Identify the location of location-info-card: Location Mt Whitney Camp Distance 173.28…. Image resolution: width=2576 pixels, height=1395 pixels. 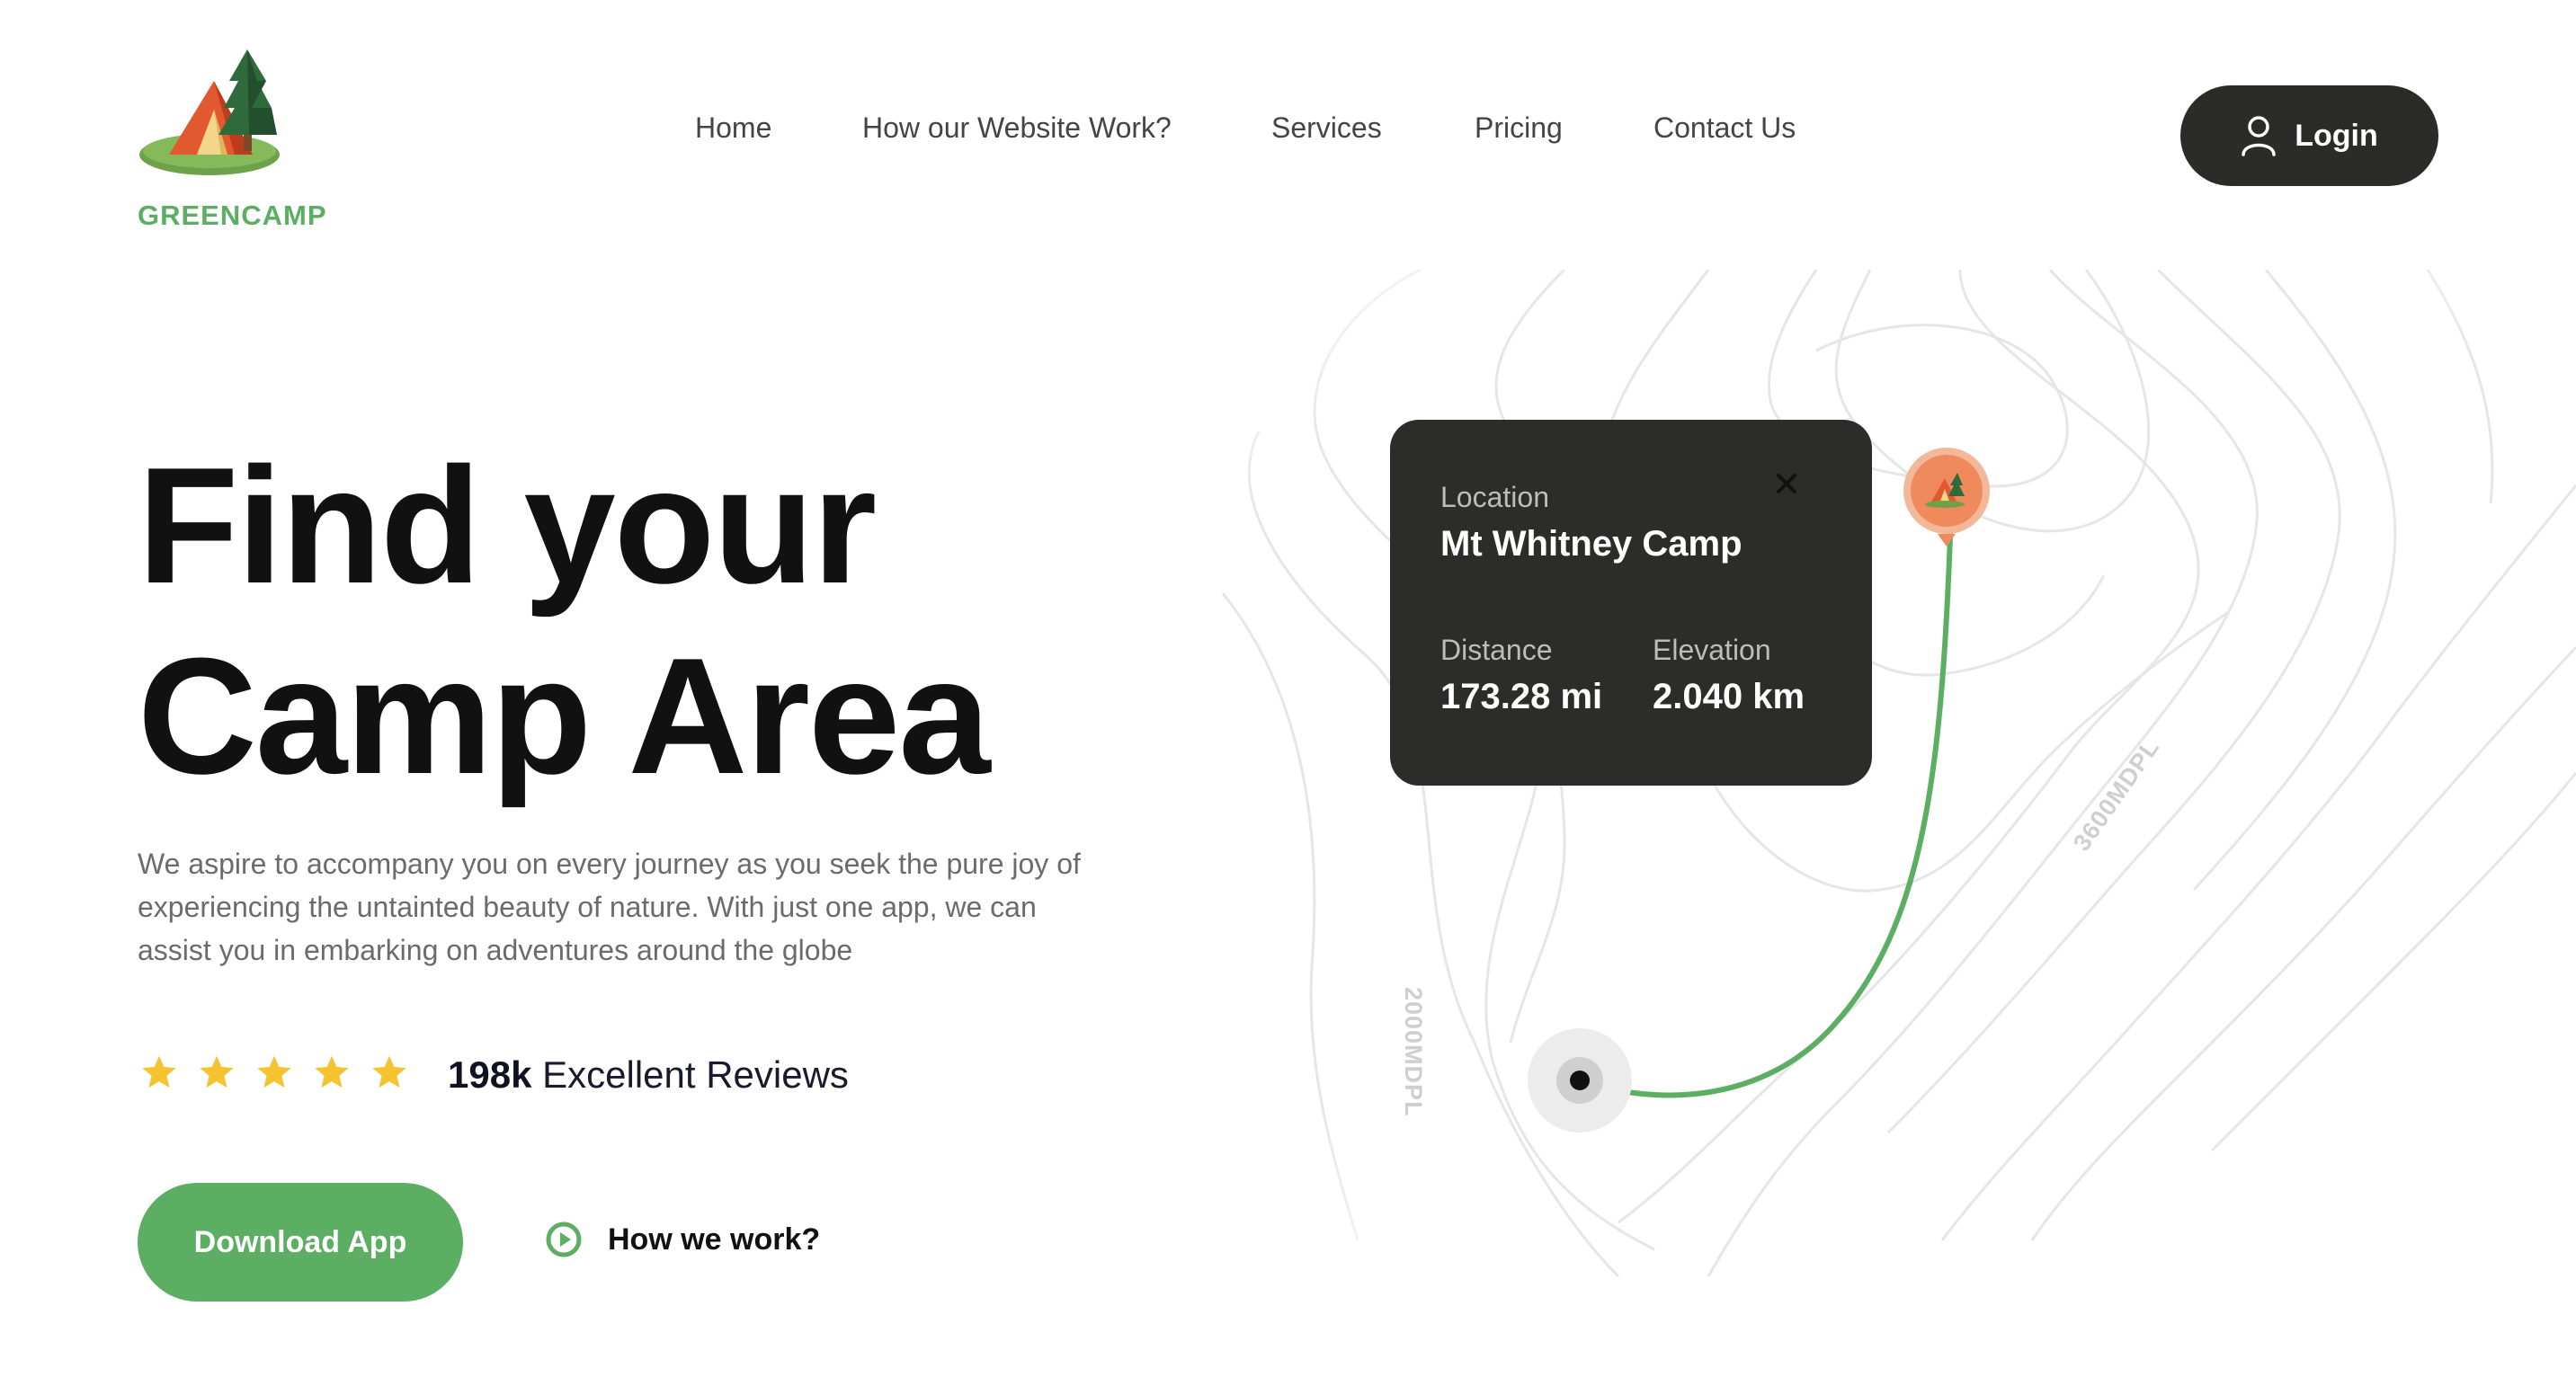
(1631, 603).